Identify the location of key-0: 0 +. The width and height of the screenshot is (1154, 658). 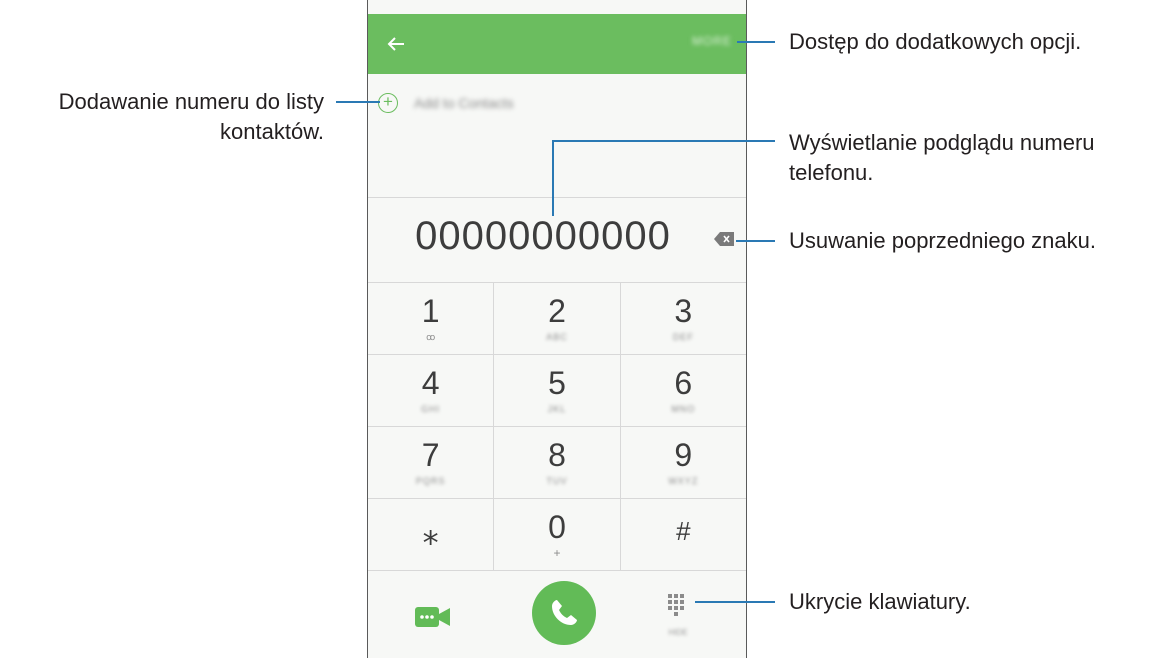
(557, 534).